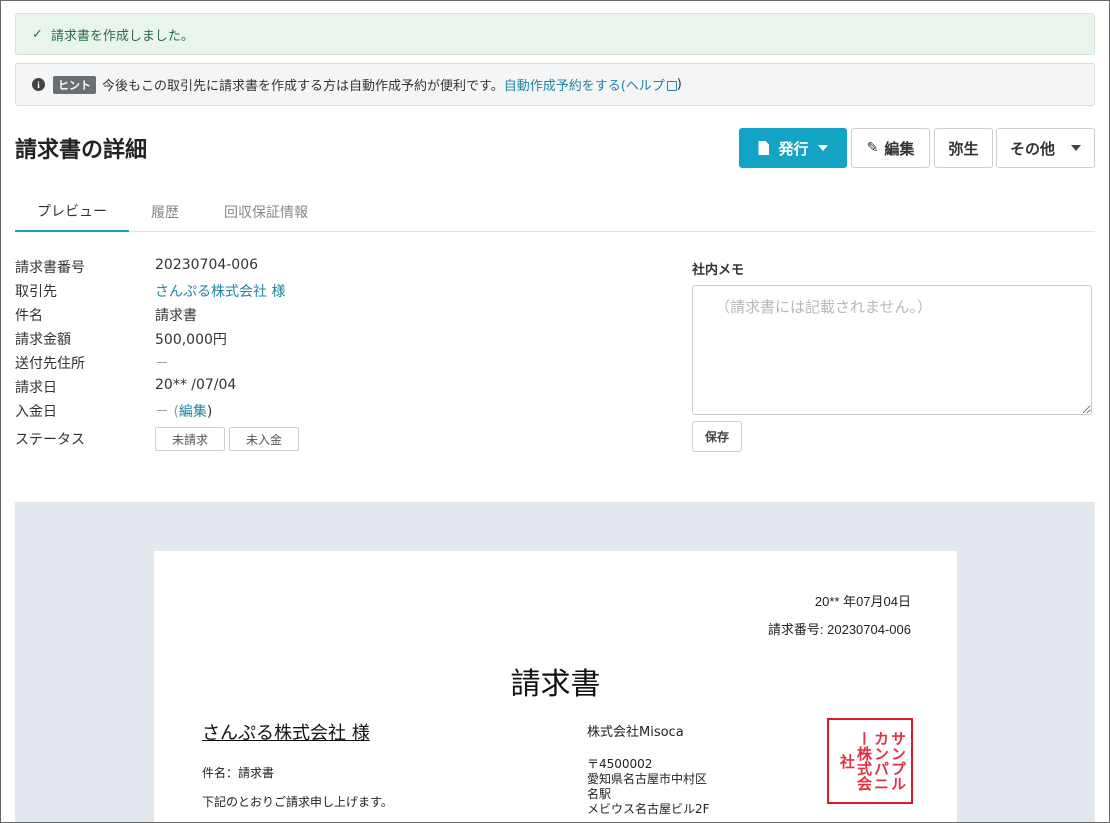 This screenshot has height=823, width=1110. What do you see at coordinates (635, 732) in the screenshot?
I see `issuer-company: 株式会社Misoca` at bounding box center [635, 732].